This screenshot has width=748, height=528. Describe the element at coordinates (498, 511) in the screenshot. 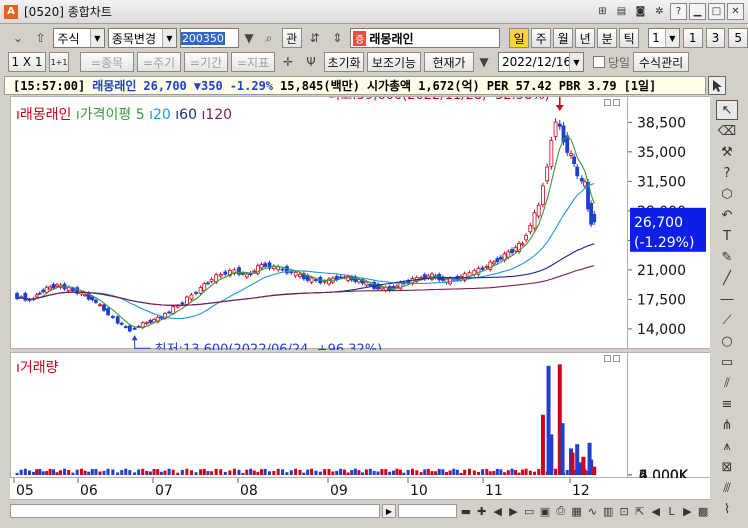

I see `scroll-left-icon: ◀` at that location.